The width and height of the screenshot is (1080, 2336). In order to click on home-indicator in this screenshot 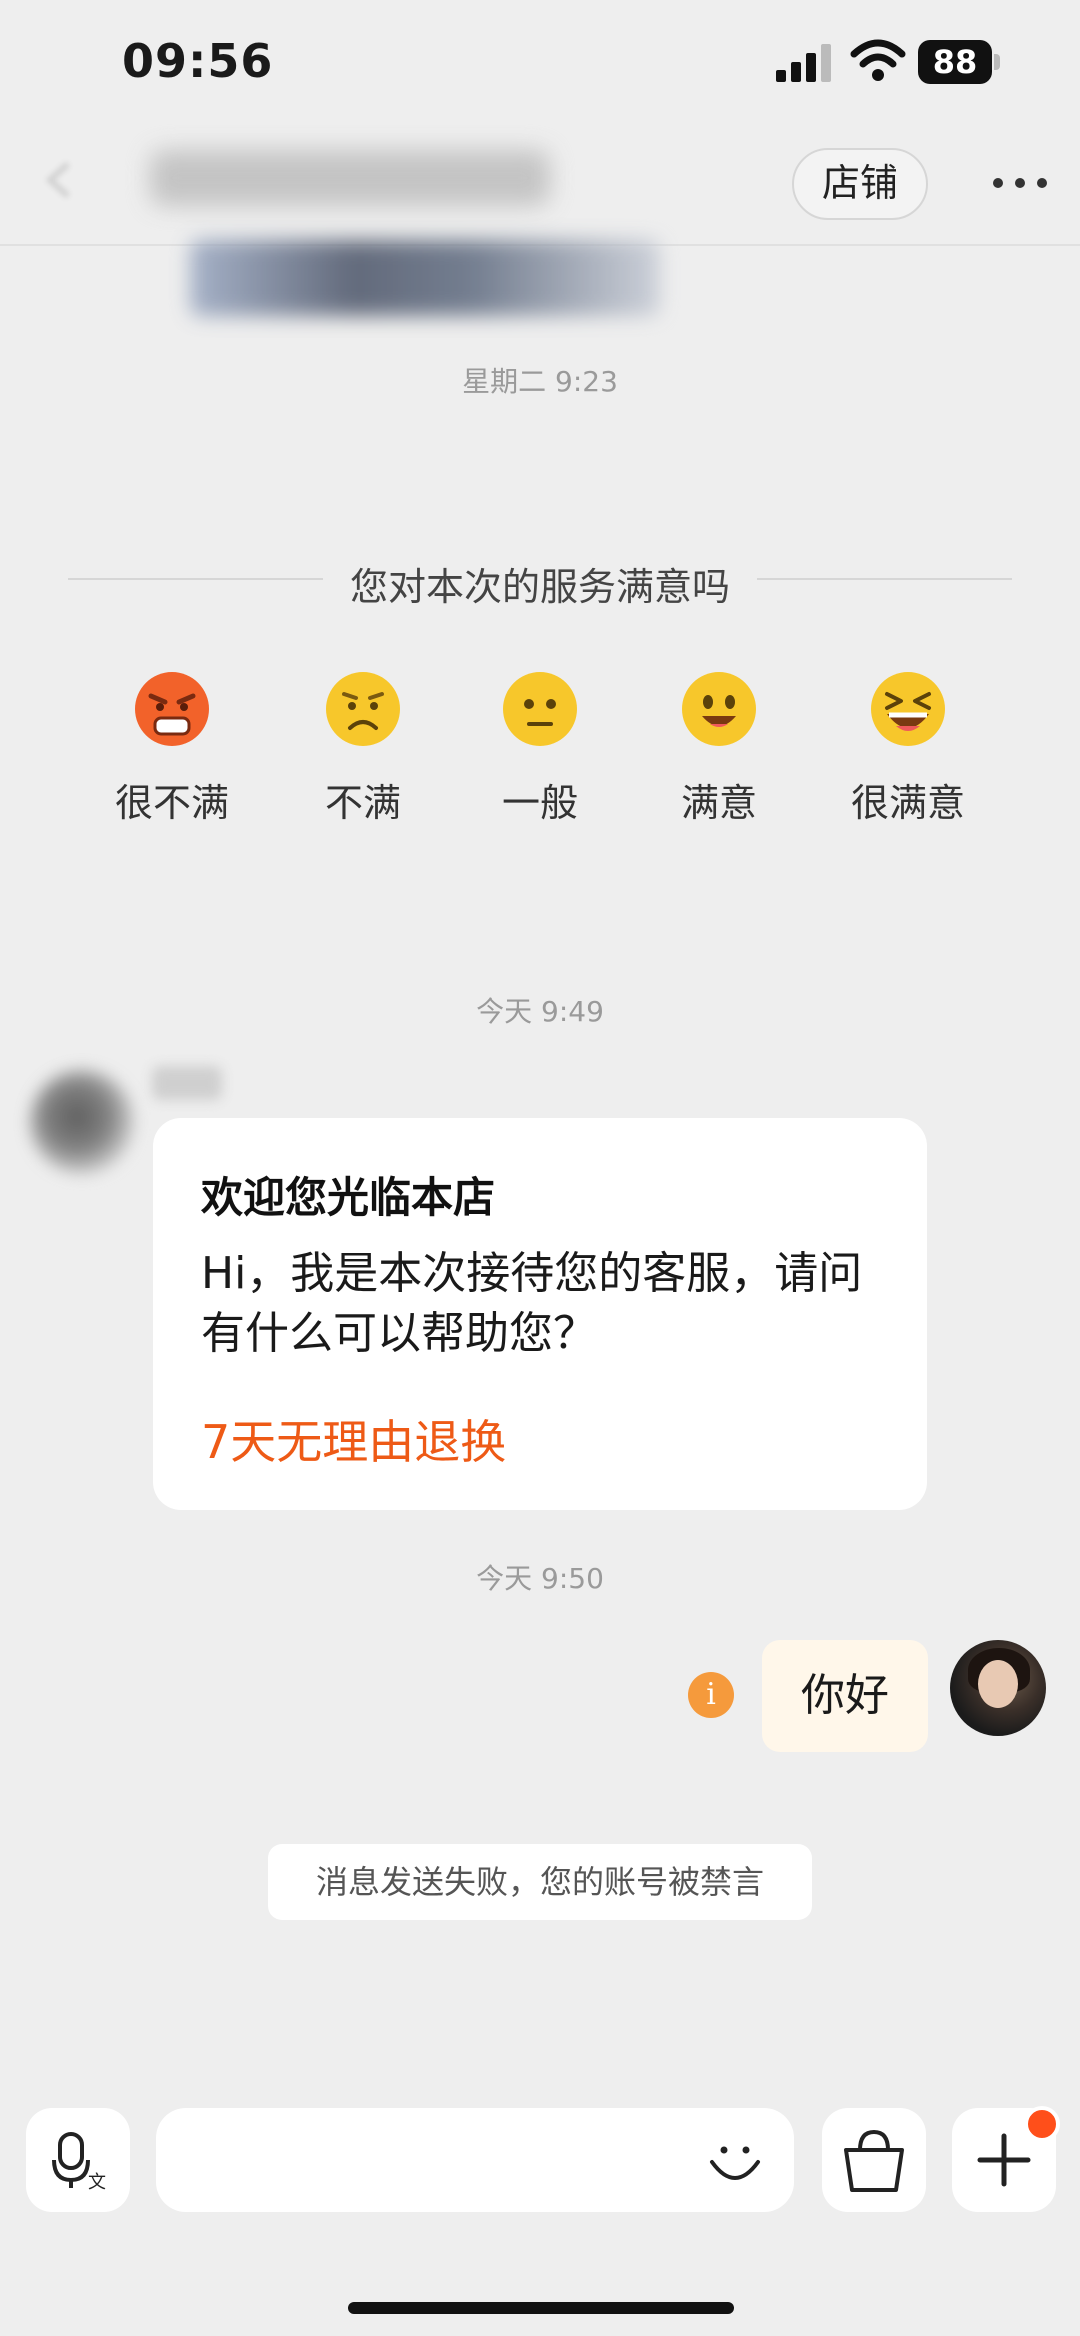, I will do `click(541, 2308)`.